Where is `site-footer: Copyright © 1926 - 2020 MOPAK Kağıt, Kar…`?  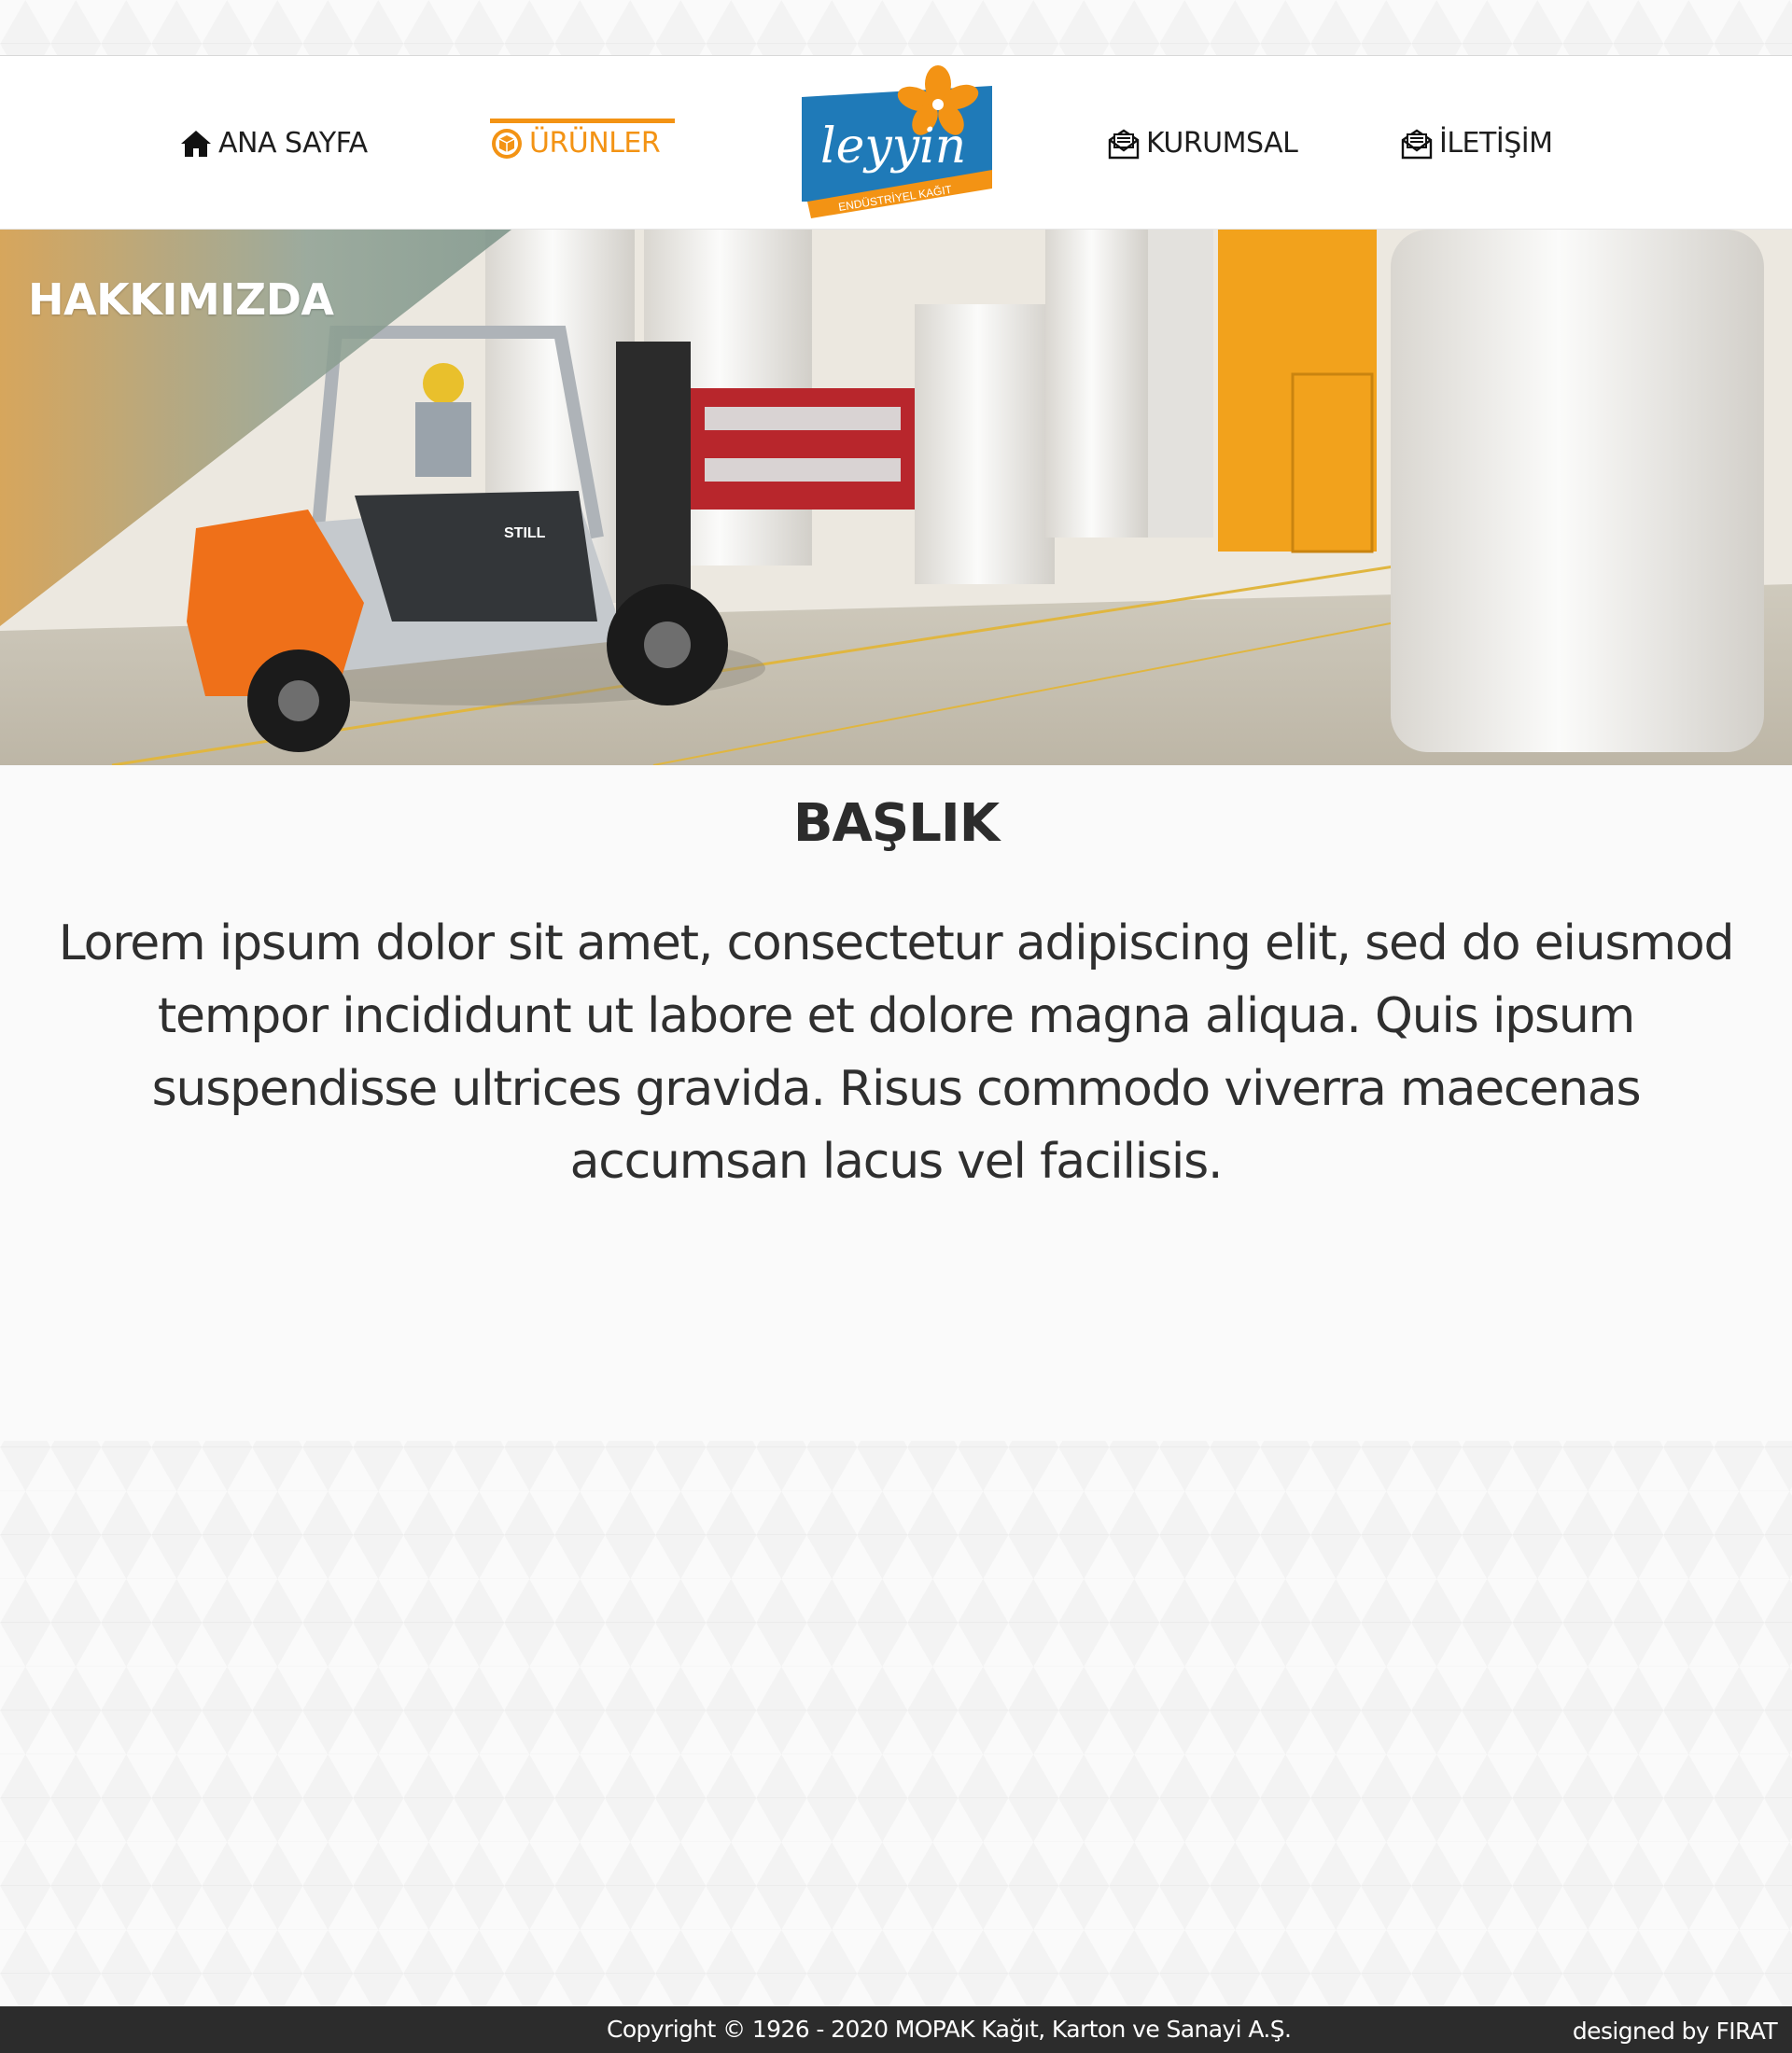 site-footer: Copyright © 1926 - 2020 MOPAK Kağıt, Kar… is located at coordinates (896, 2029).